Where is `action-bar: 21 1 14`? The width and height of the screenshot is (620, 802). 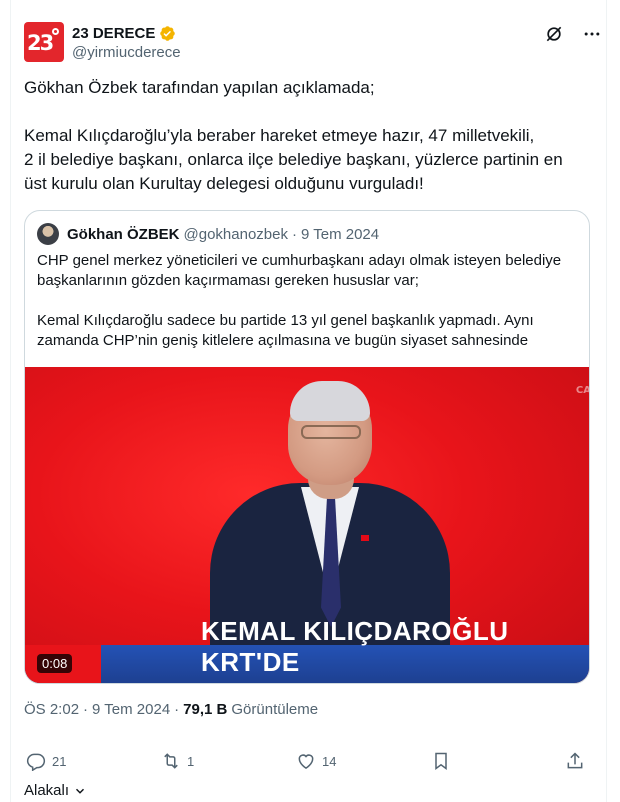
action-bar: 21 1 14 is located at coordinates (305, 761).